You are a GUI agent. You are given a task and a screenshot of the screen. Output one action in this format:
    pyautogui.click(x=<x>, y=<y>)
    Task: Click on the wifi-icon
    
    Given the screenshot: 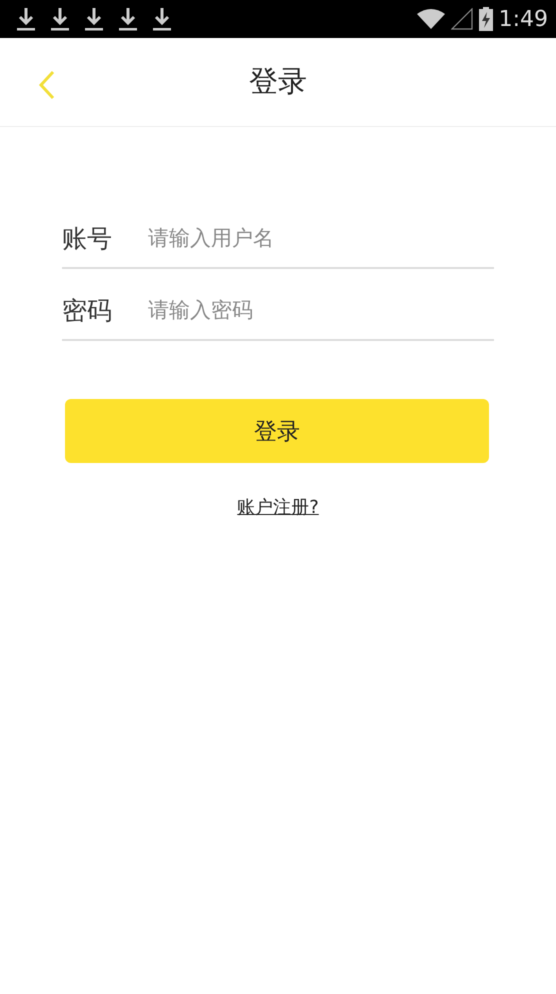 What is the action you would take?
    pyautogui.click(x=430, y=19)
    